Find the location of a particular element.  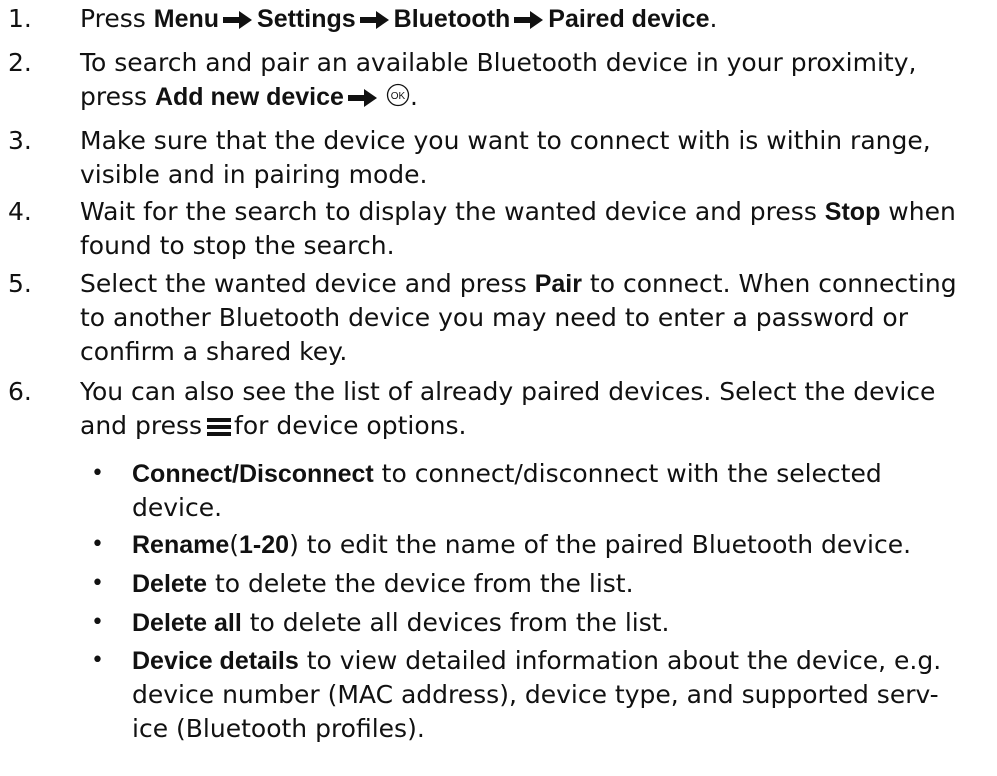

step-number: 6. is located at coordinates (20, 391).